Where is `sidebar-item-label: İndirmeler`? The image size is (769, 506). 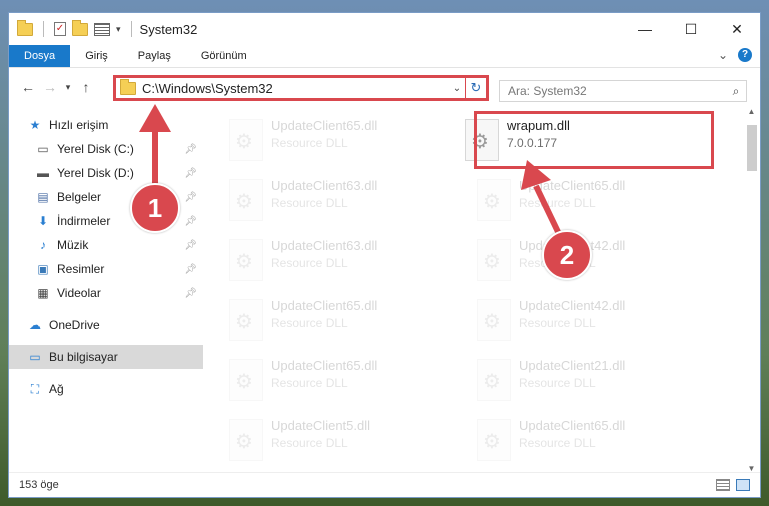 sidebar-item-label: İndirmeler is located at coordinates (84, 221).